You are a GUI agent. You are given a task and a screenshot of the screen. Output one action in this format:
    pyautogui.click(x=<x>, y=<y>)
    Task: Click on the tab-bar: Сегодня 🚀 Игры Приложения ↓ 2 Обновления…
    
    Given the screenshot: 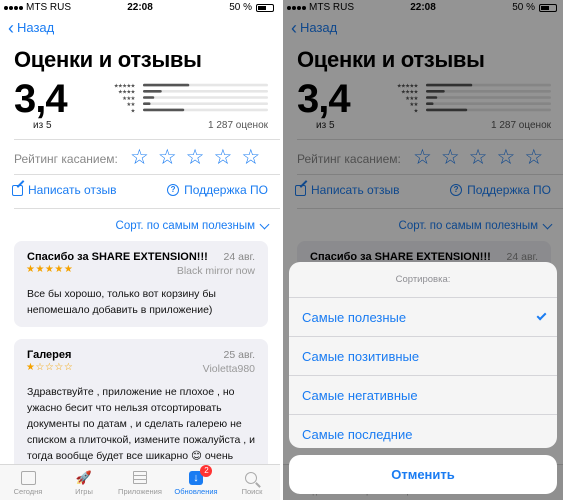 What is the action you would take?
    pyautogui.click(x=140, y=482)
    